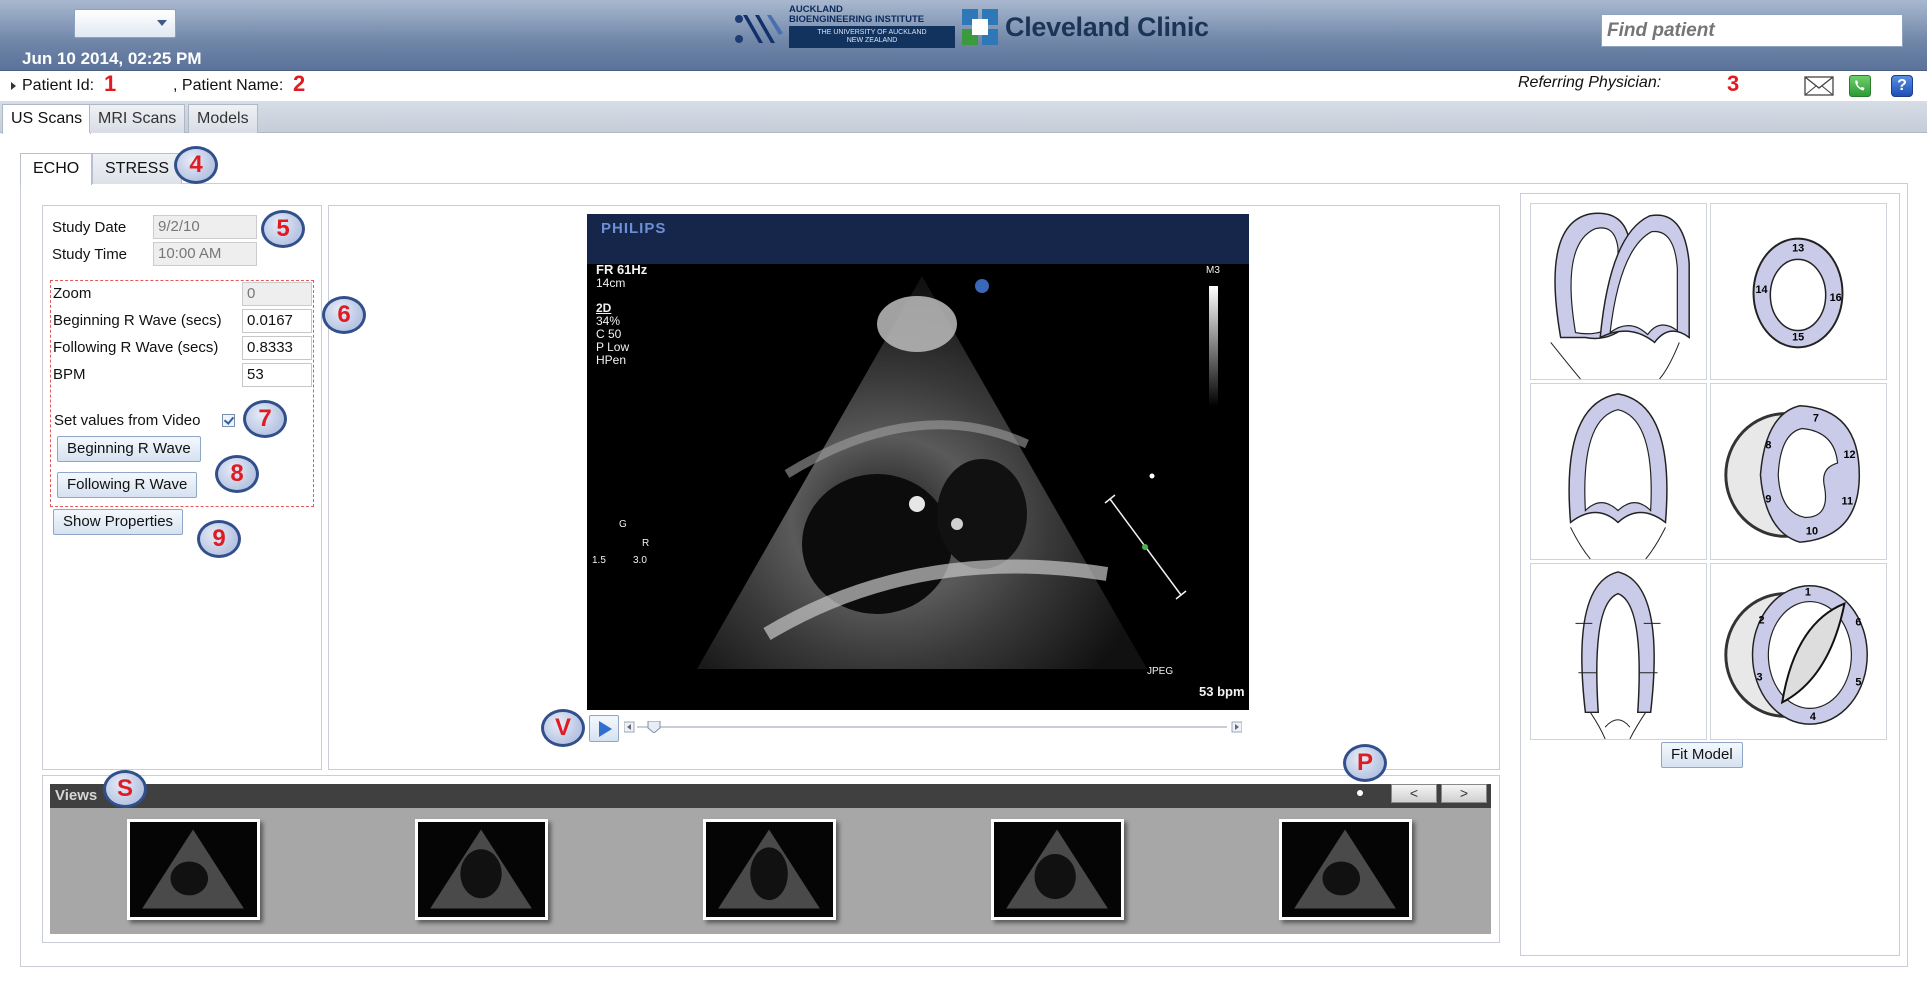 Image resolution: width=1927 pixels, height=982 pixels. I want to click on cleveland-clinic-logo-icon, so click(980, 27).